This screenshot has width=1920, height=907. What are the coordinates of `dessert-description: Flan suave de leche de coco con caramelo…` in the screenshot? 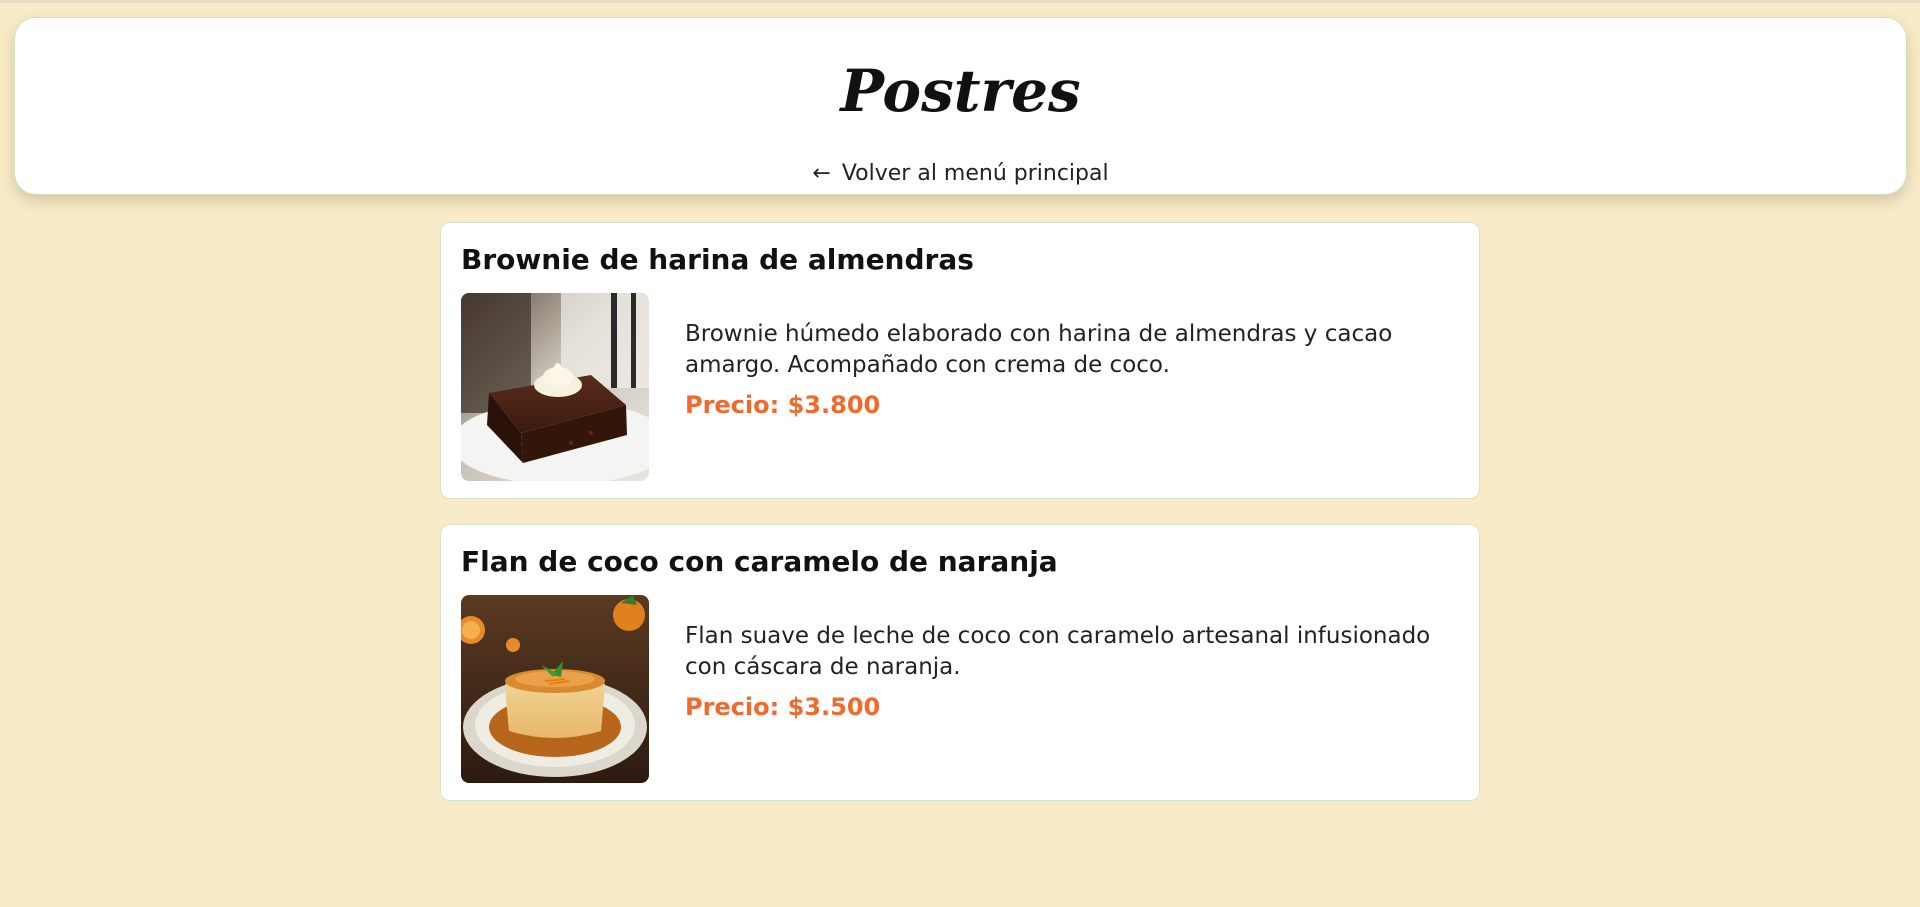 It's located at (1058, 651).